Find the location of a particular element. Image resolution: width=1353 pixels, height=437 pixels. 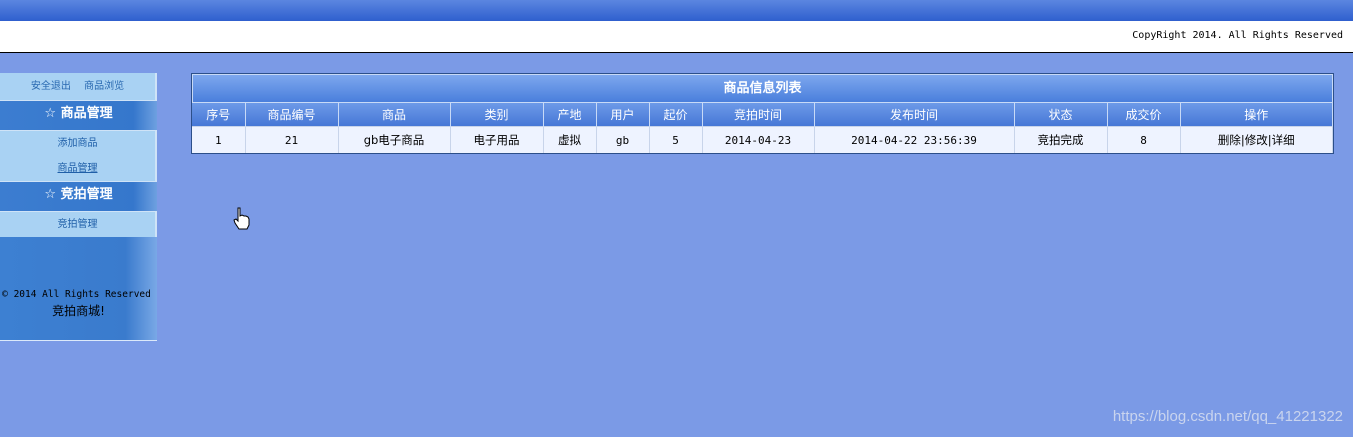

cell-category: 电子用品 is located at coordinates (497, 139).